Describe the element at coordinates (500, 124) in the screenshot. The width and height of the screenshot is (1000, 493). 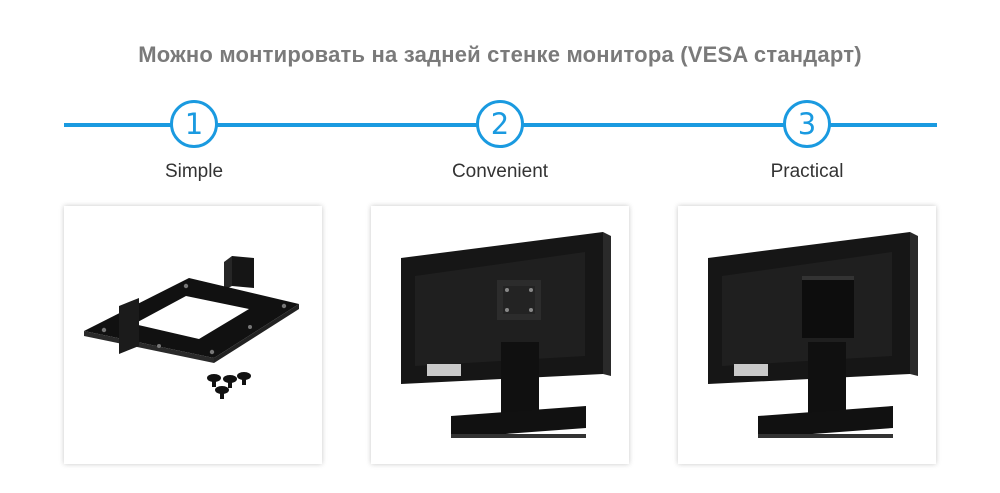
I see `step-number-circle: 2` at that location.